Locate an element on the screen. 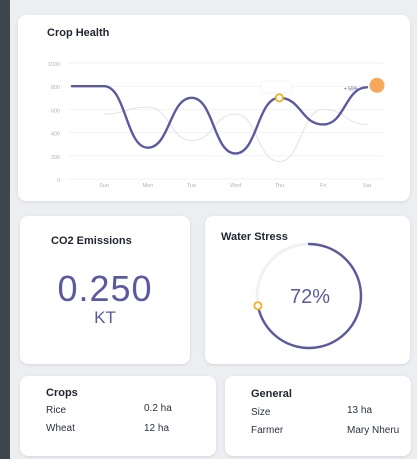 The image size is (417, 459). water-stress-value: 72% is located at coordinates (310, 297).